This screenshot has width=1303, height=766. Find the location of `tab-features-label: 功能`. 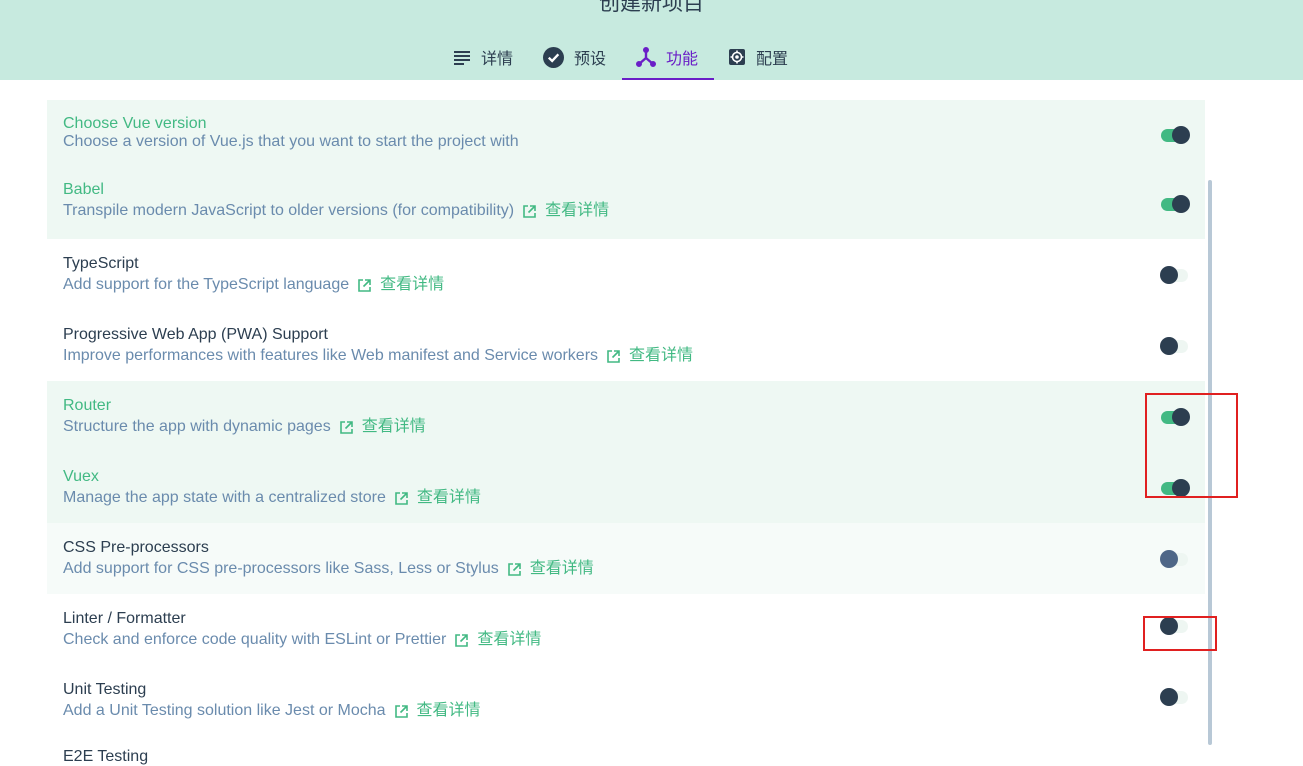

tab-features-label: 功能 is located at coordinates (682, 59).